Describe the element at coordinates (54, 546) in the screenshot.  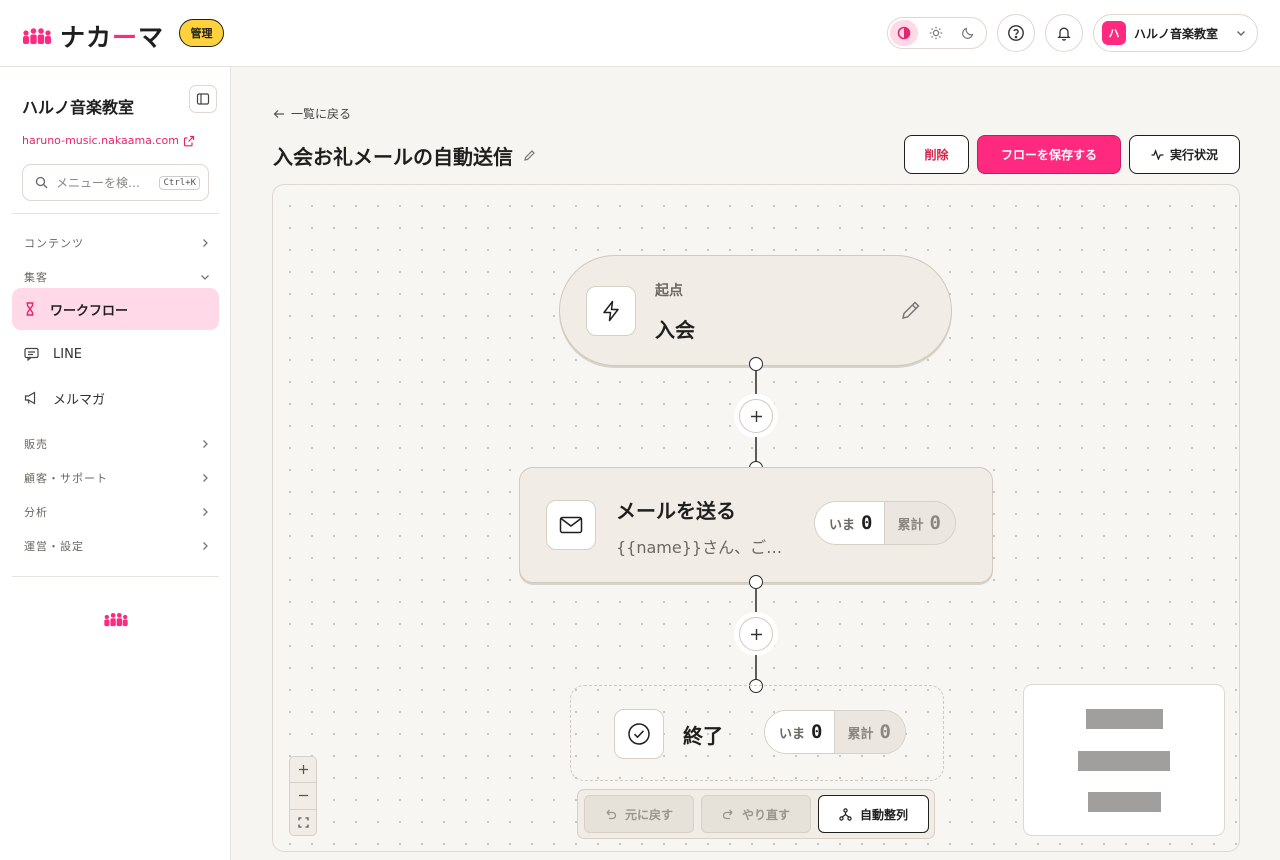
I see `section-label: 運営・設定` at that location.